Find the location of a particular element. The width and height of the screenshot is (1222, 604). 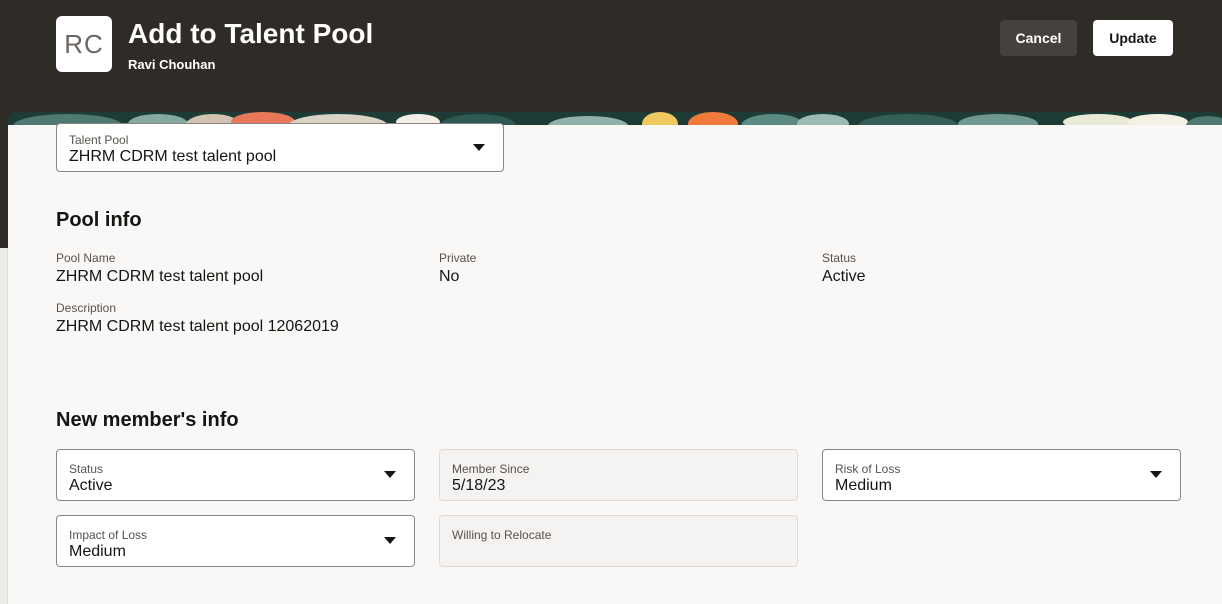

member-status-select: Status Active is located at coordinates (235, 475).